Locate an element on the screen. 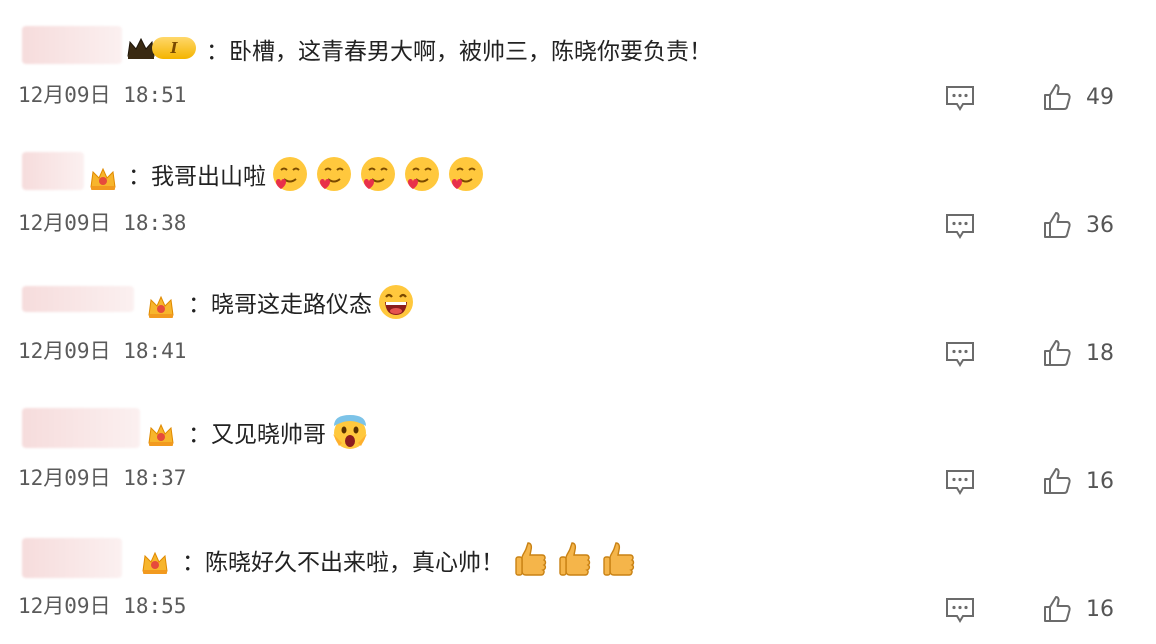 The image size is (1156, 644). screaming-emoji is located at coordinates (350, 432).